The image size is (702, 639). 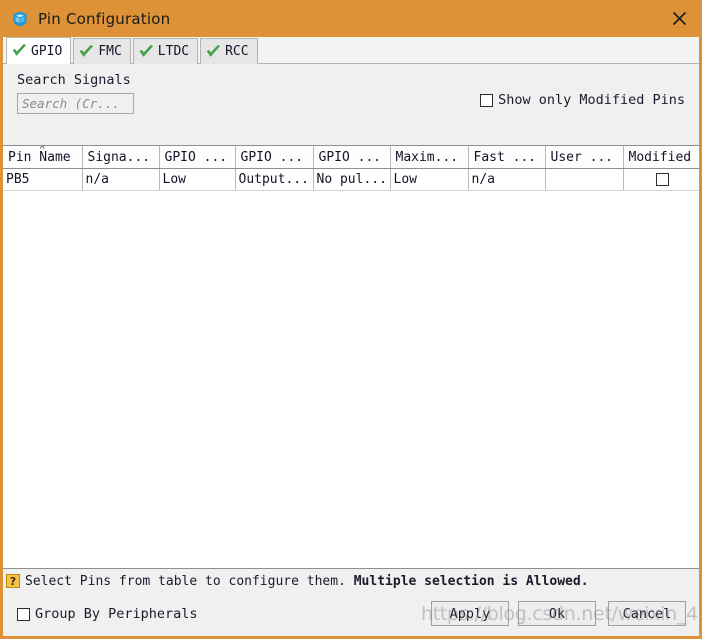 I want to click on cell-maximum-speed: Low, so click(x=429, y=179).